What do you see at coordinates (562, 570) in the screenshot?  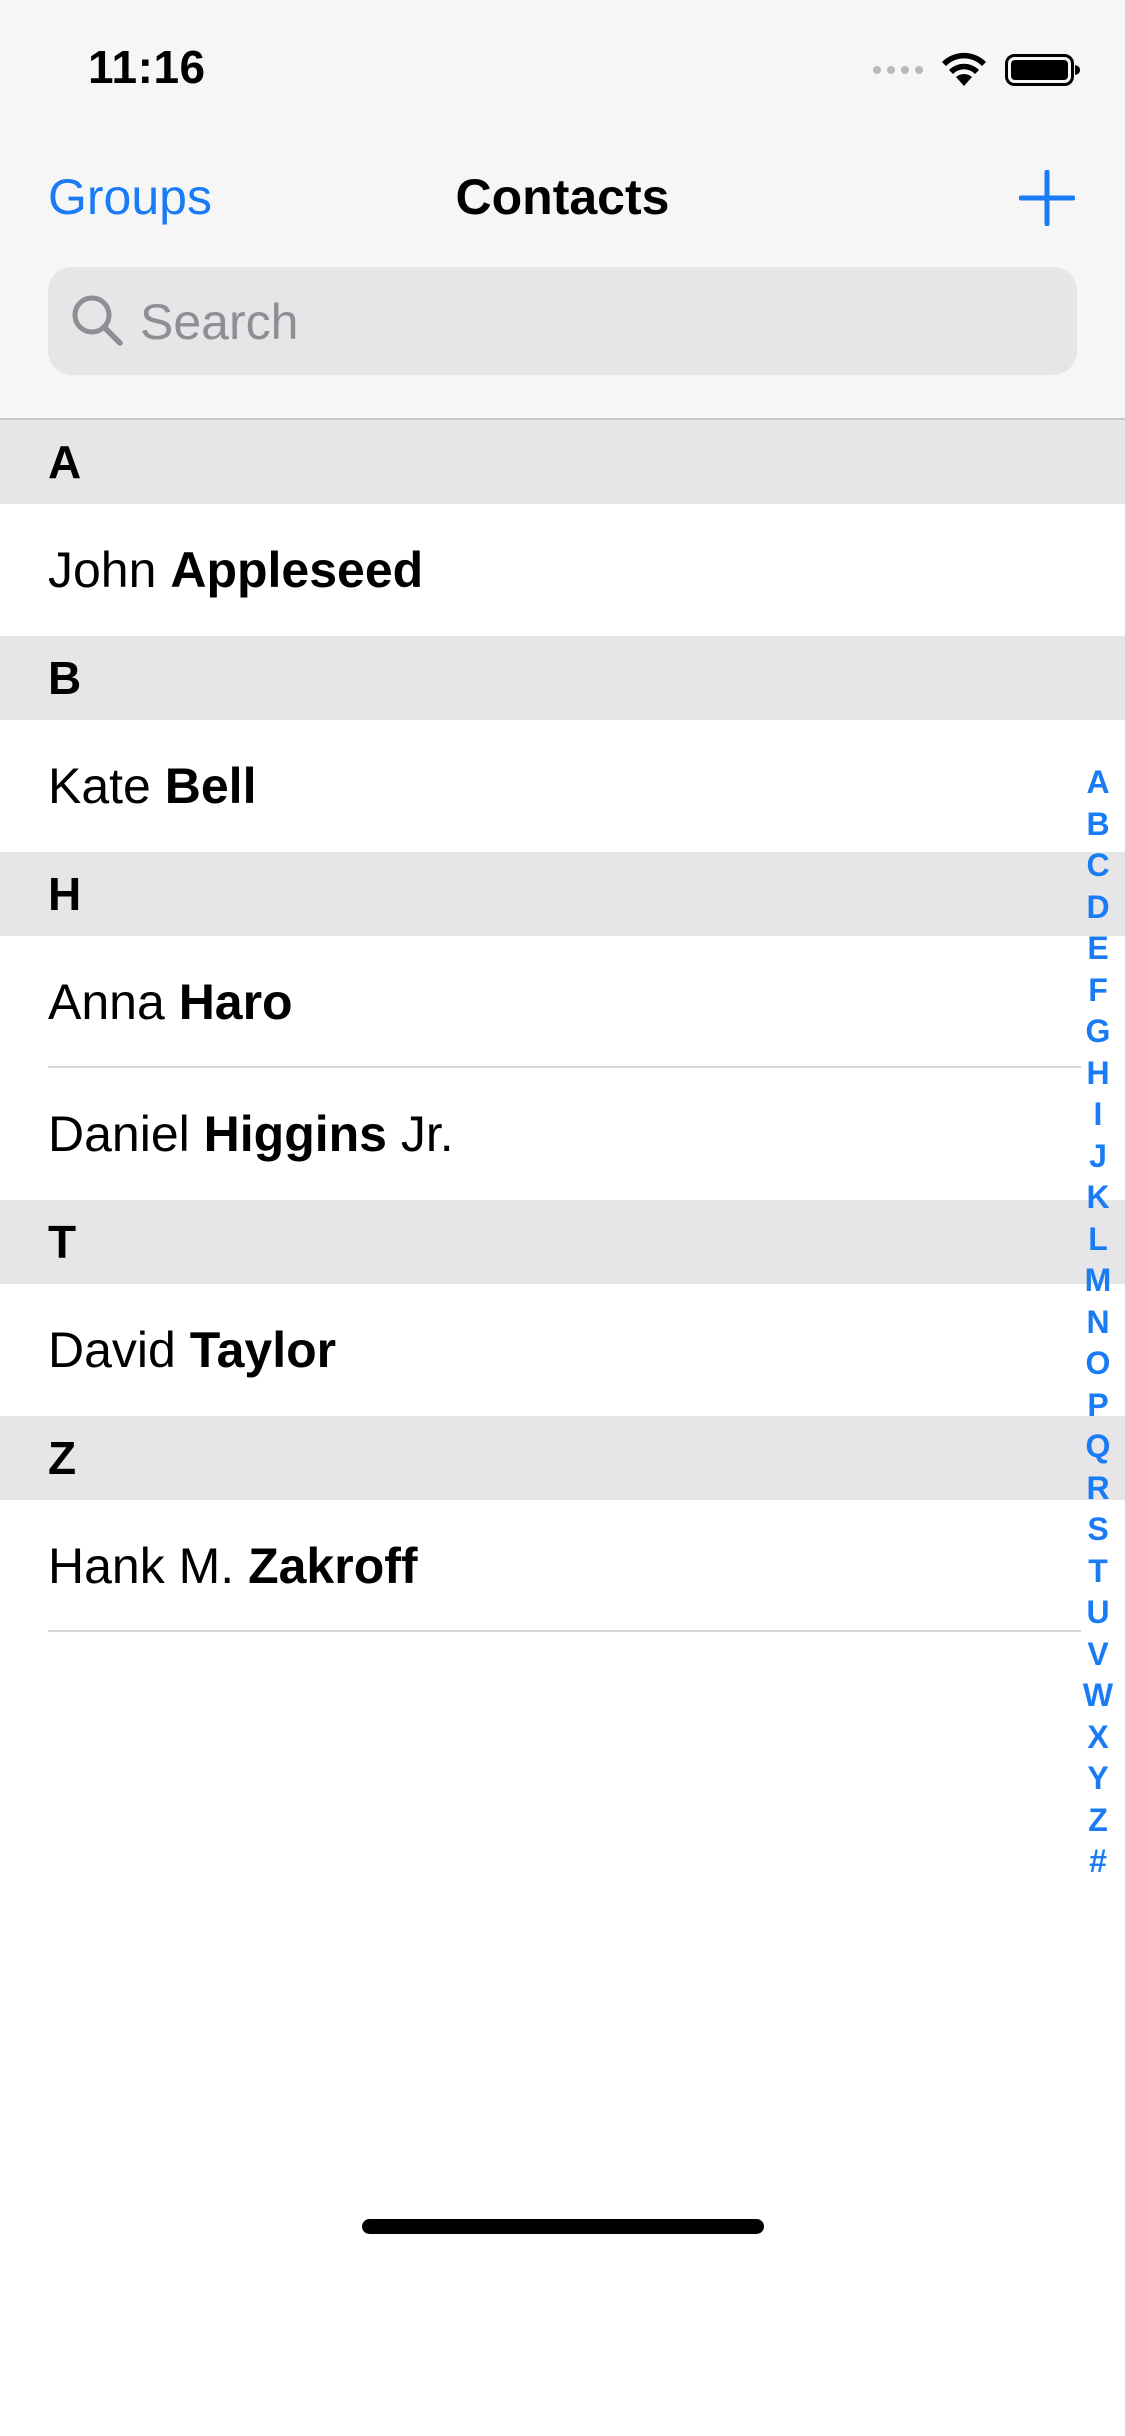 I see `contact-row: John Appleseed` at bounding box center [562, 570].